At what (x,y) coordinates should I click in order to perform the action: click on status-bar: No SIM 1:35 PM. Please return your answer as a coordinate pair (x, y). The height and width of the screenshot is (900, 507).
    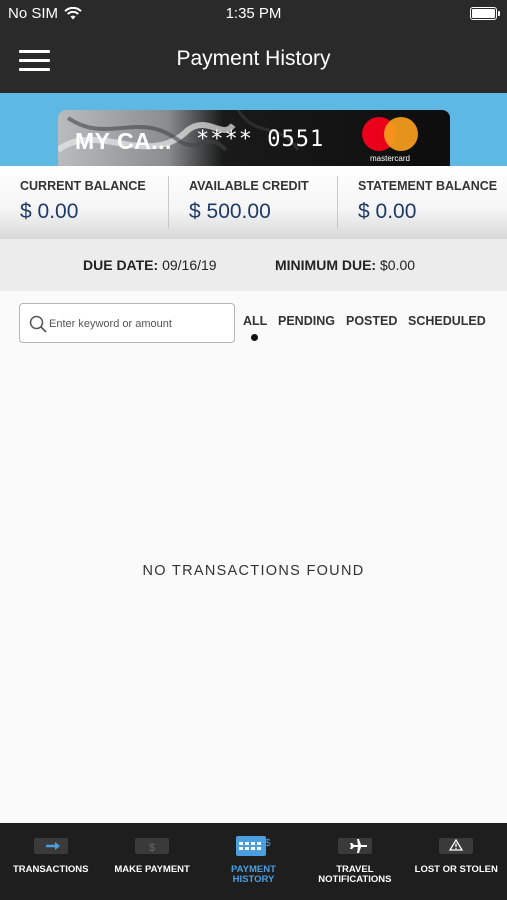
    Looking at the image, I should click on (253, 14).